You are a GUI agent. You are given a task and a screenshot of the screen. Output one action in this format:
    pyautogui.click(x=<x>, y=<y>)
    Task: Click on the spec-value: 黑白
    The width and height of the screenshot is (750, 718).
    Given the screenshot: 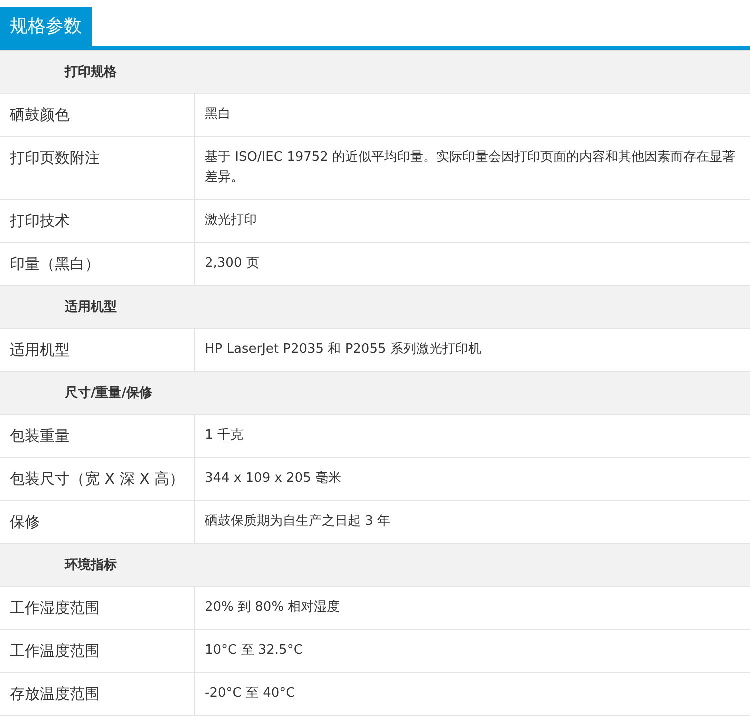 What is the action you would take?
    pyautogui.click(x=218, y=115)
    